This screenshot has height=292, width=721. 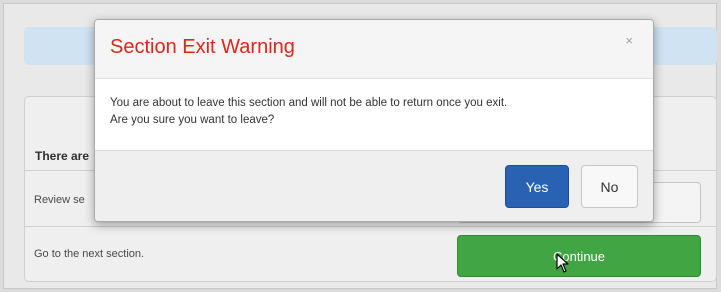 I want to click on yes-button: Yes, so click(x=537, y=186).